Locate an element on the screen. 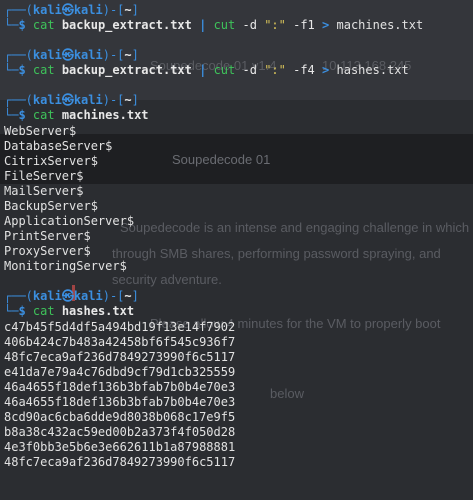 Image resolution: width=473 pixels, height=500 pixels. hash-output-line: 406b424c7b483a42458bf6f545c936f7 is located at coordinates (119, 342).